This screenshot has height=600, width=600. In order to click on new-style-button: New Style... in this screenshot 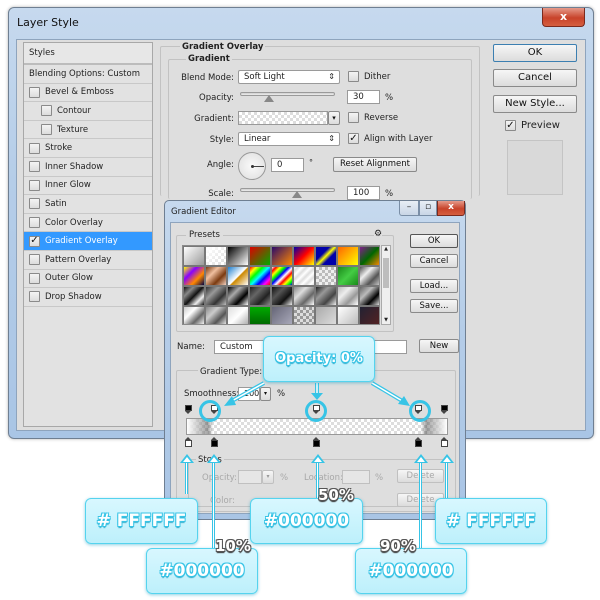, I will do `click(535, 104)`.